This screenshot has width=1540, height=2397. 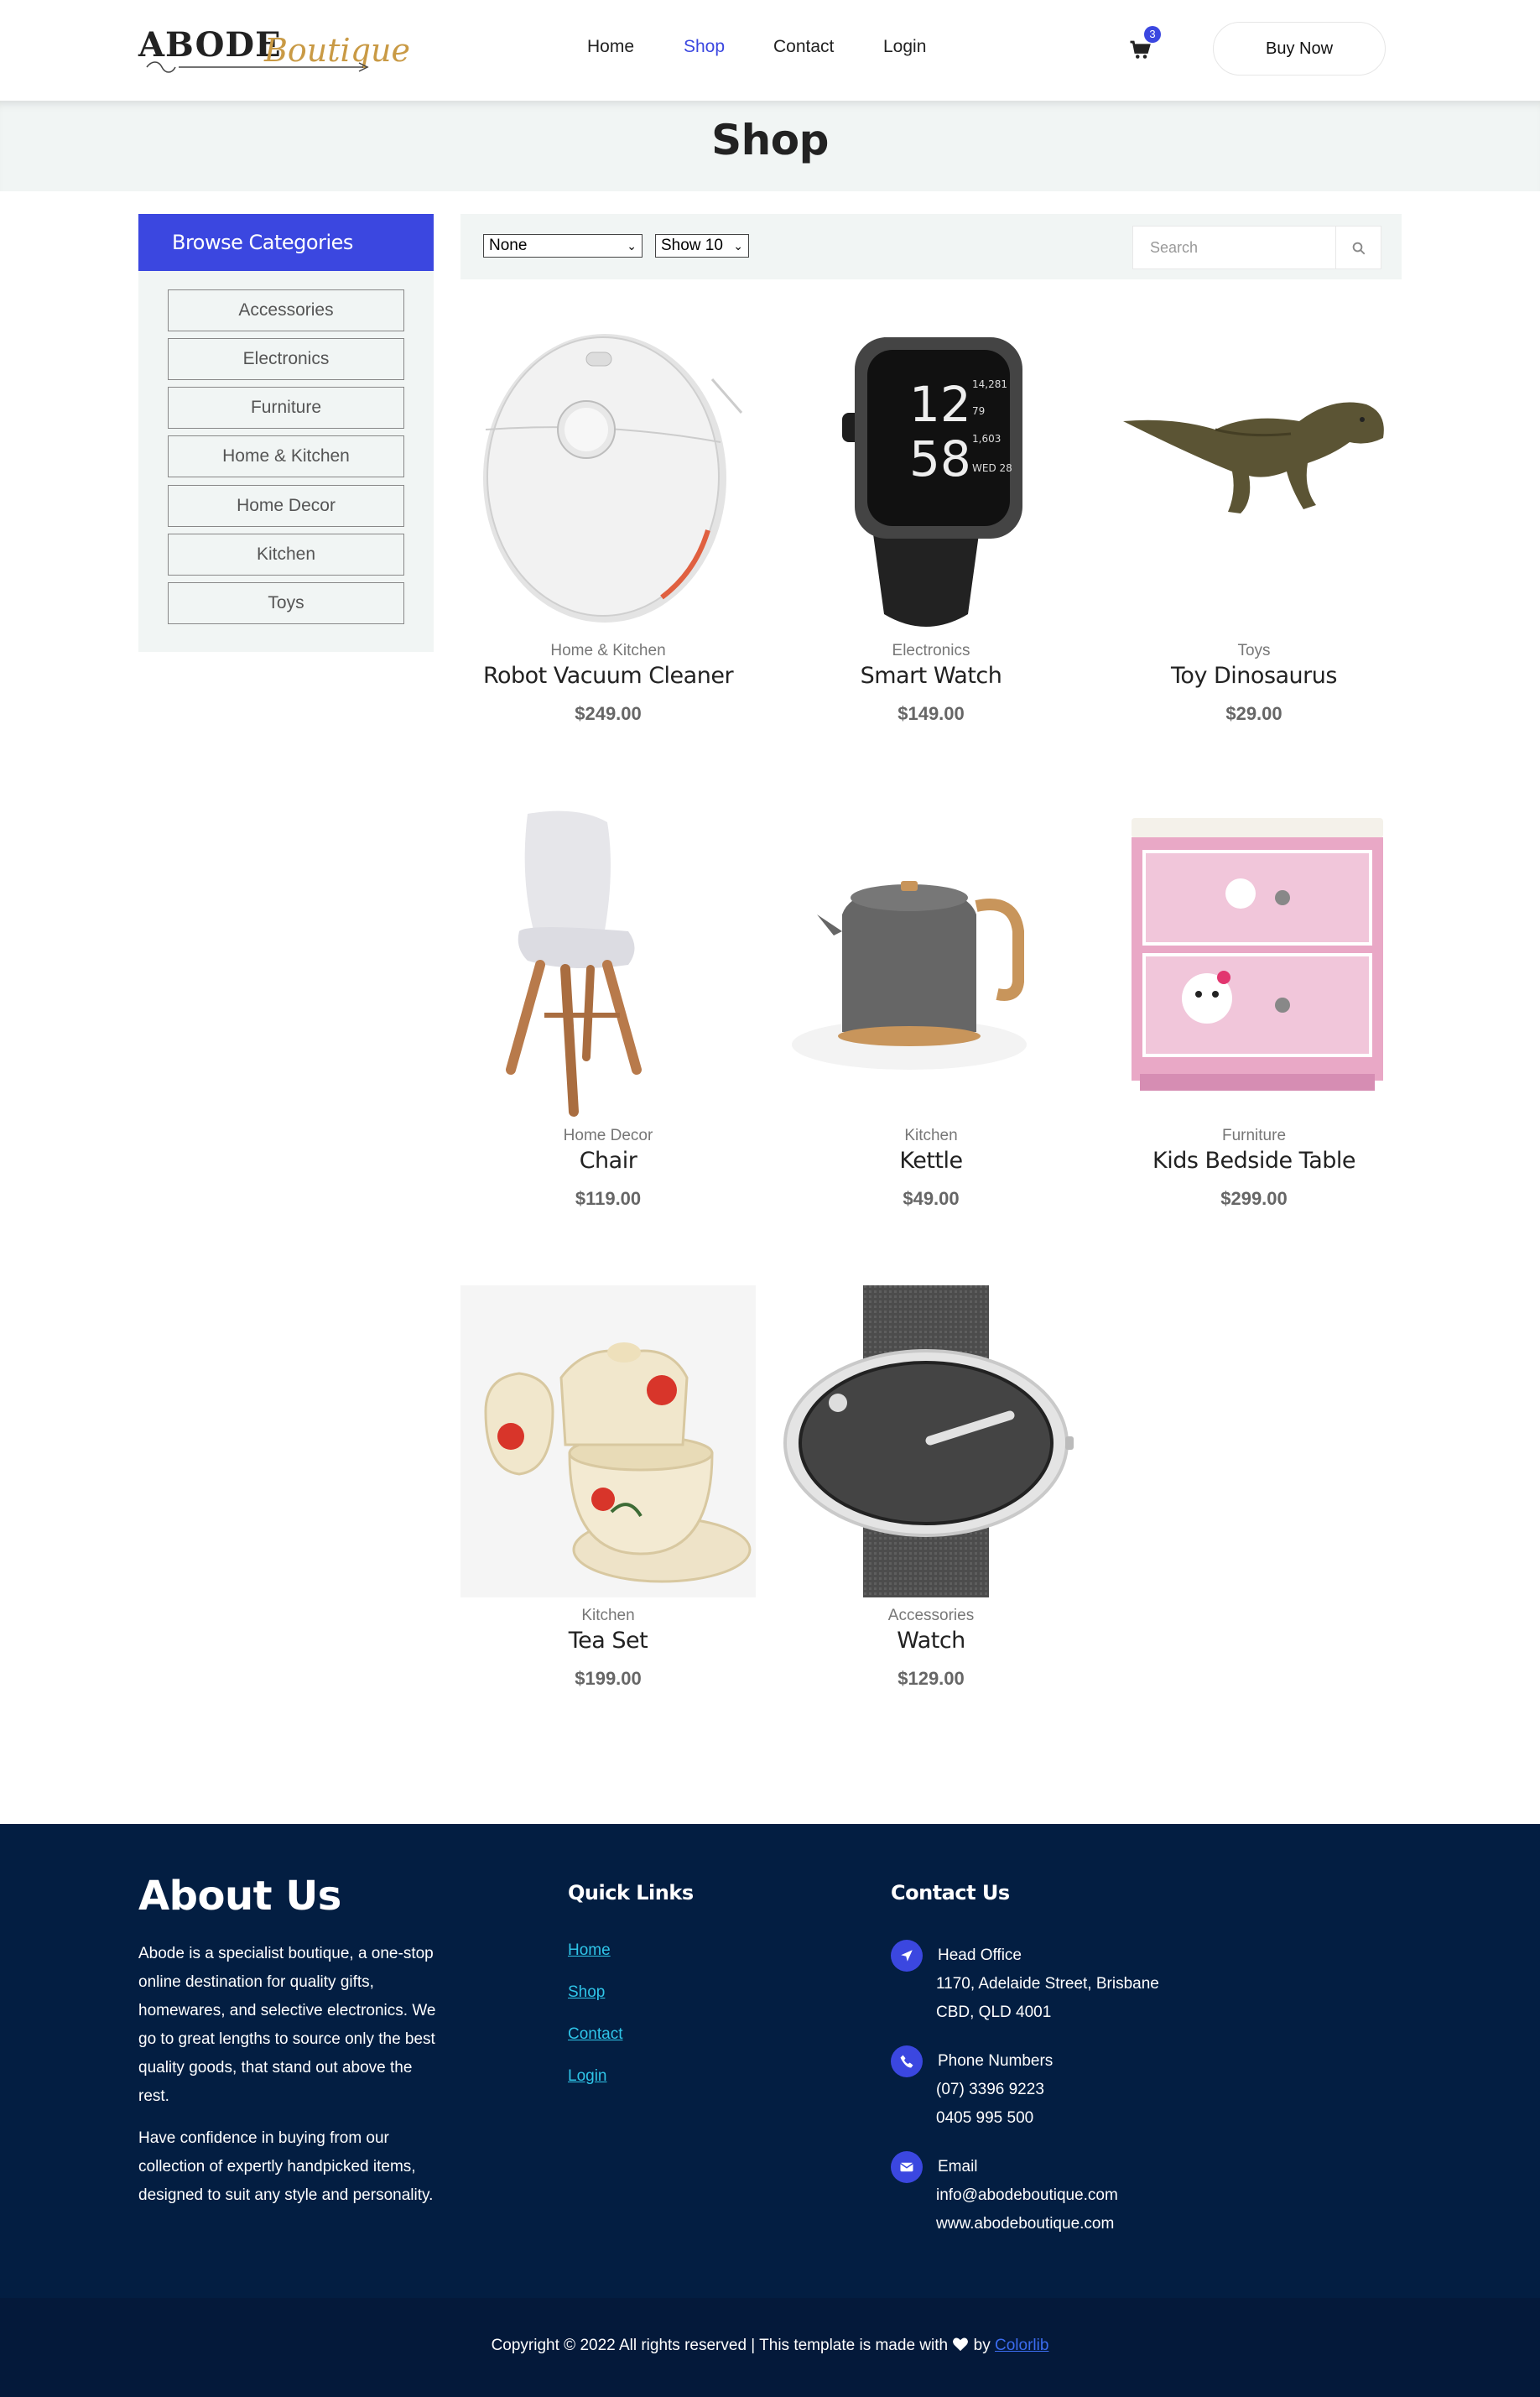 I want to click on product-price: $129.00, so click(x=931, y=1679).